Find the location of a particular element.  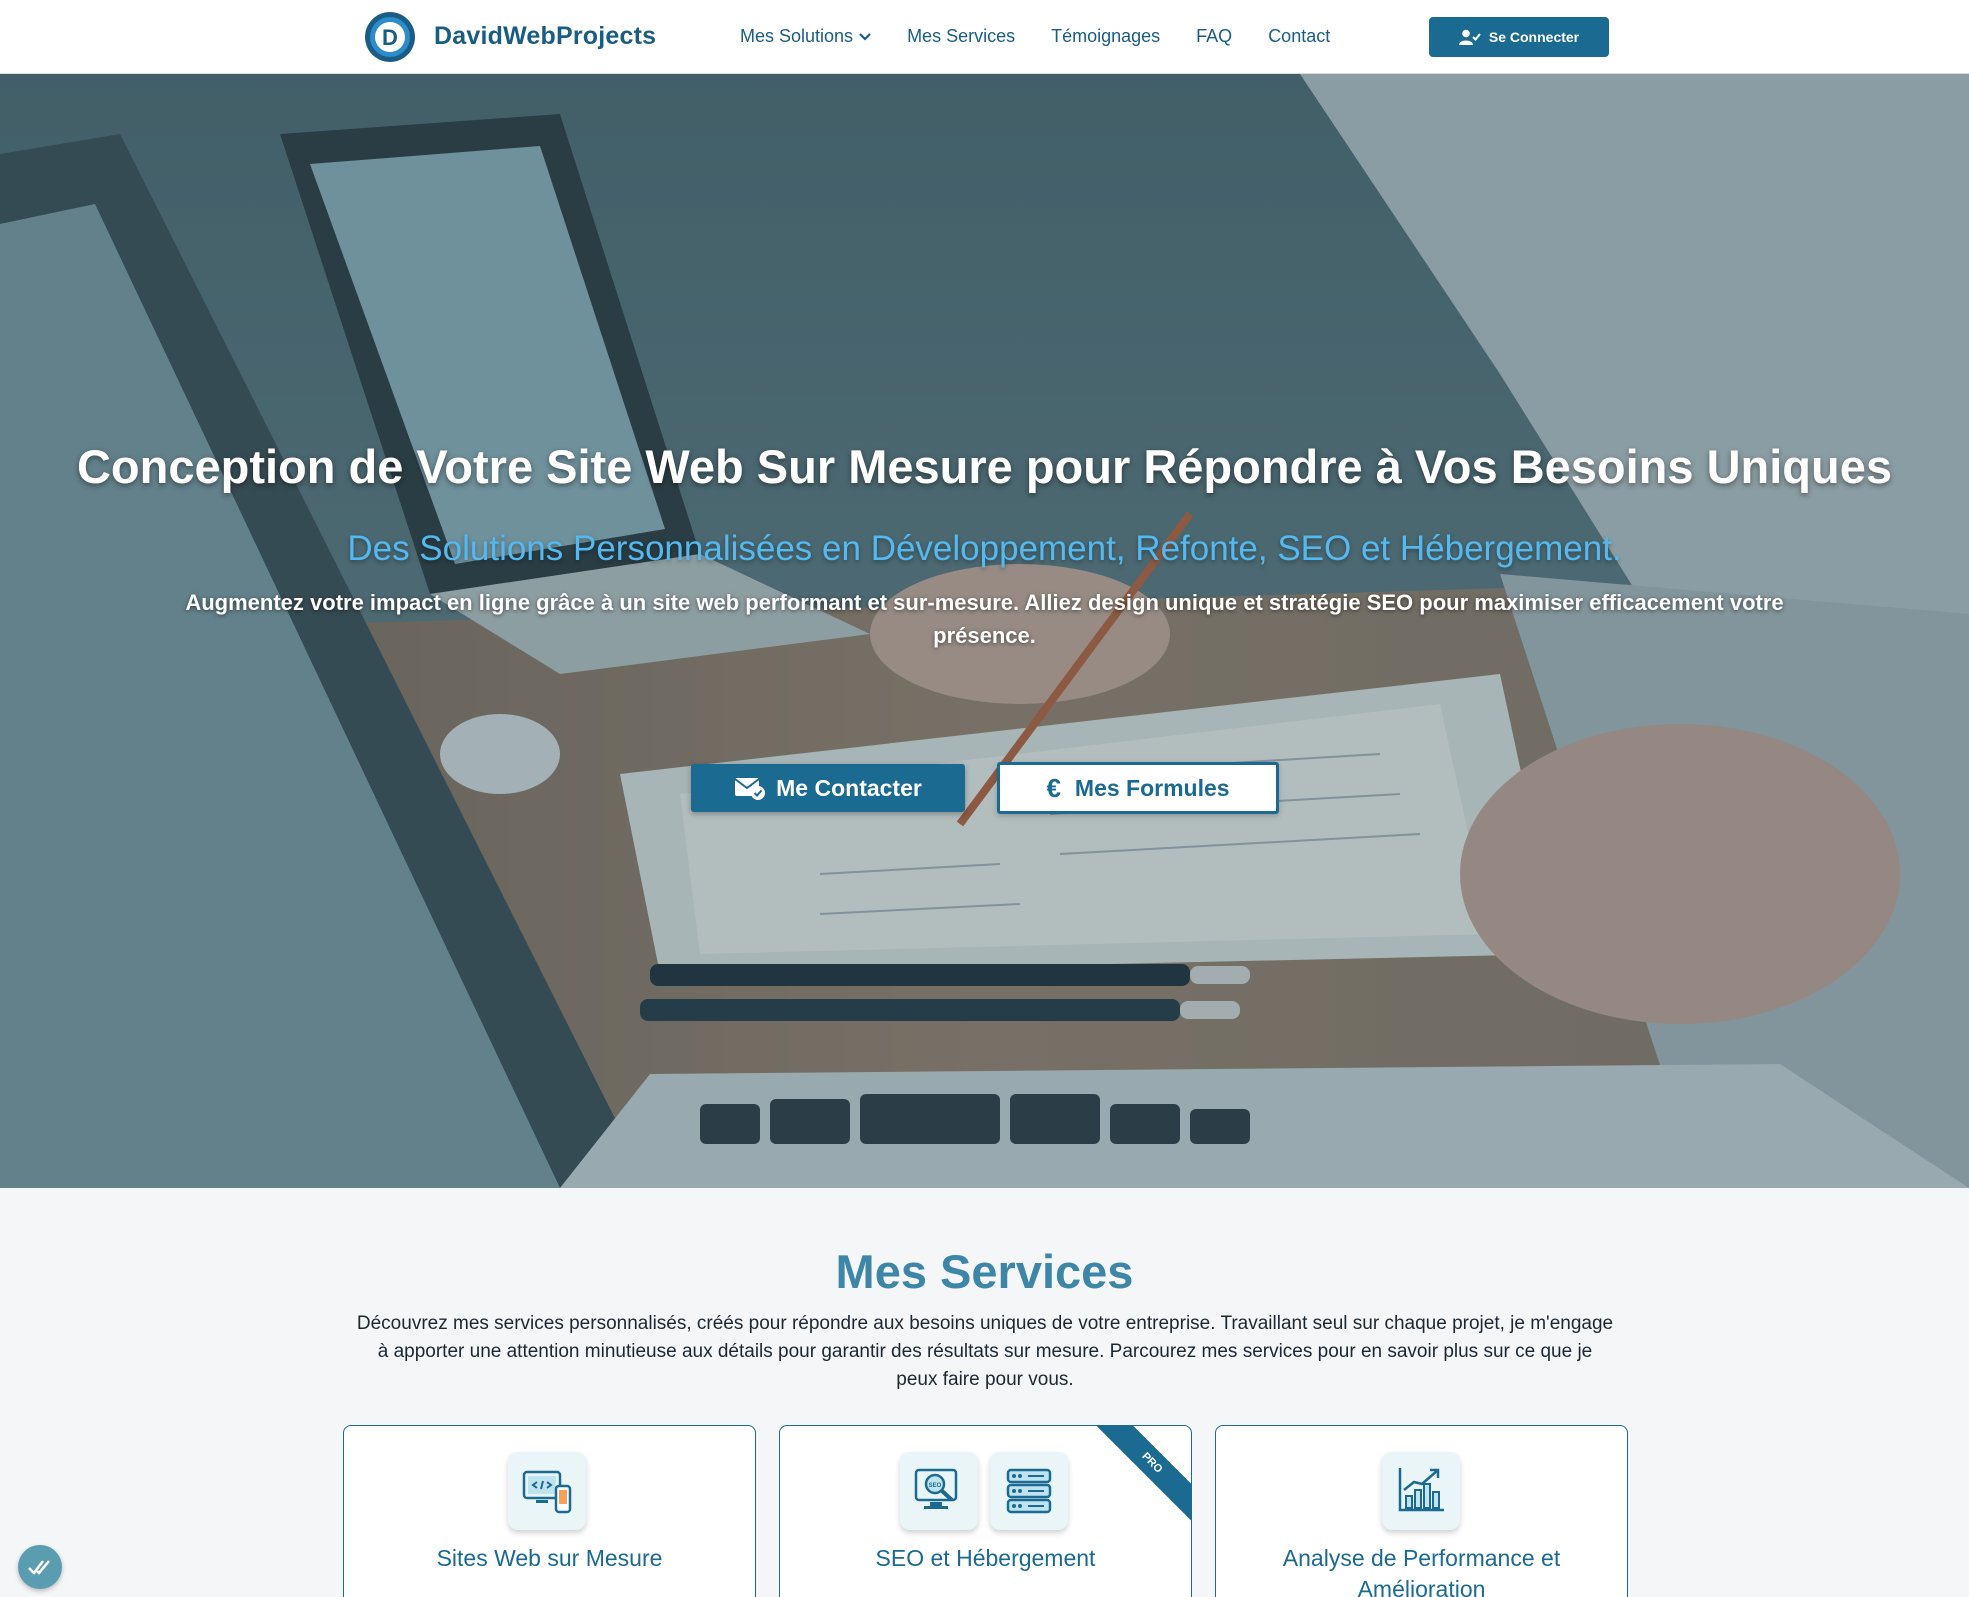

nav-item-label: Témoignages is located at coordinates (1106, 36).